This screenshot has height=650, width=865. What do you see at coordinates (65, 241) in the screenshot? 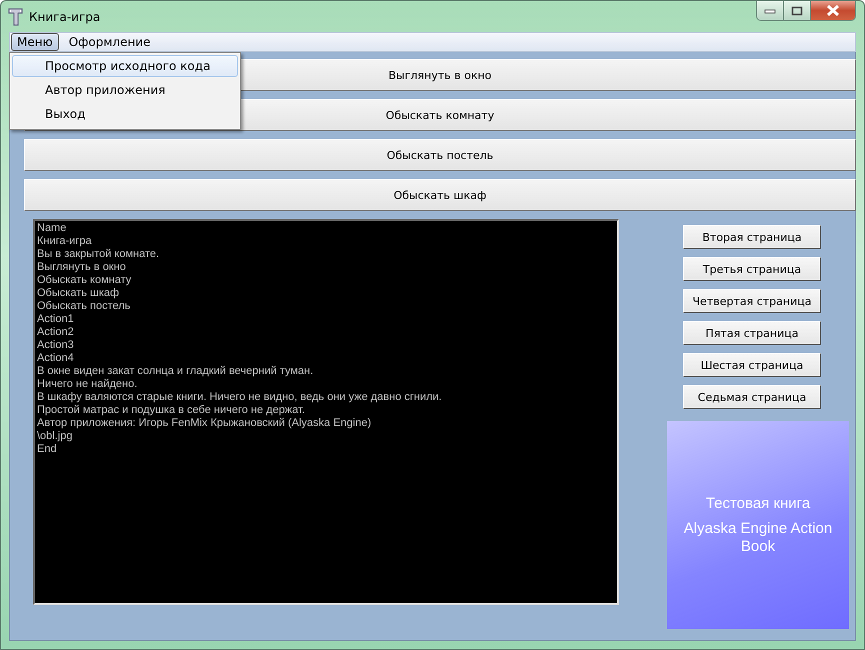
I see `source-line: Книга-игра` at bounding box center [65, 241].